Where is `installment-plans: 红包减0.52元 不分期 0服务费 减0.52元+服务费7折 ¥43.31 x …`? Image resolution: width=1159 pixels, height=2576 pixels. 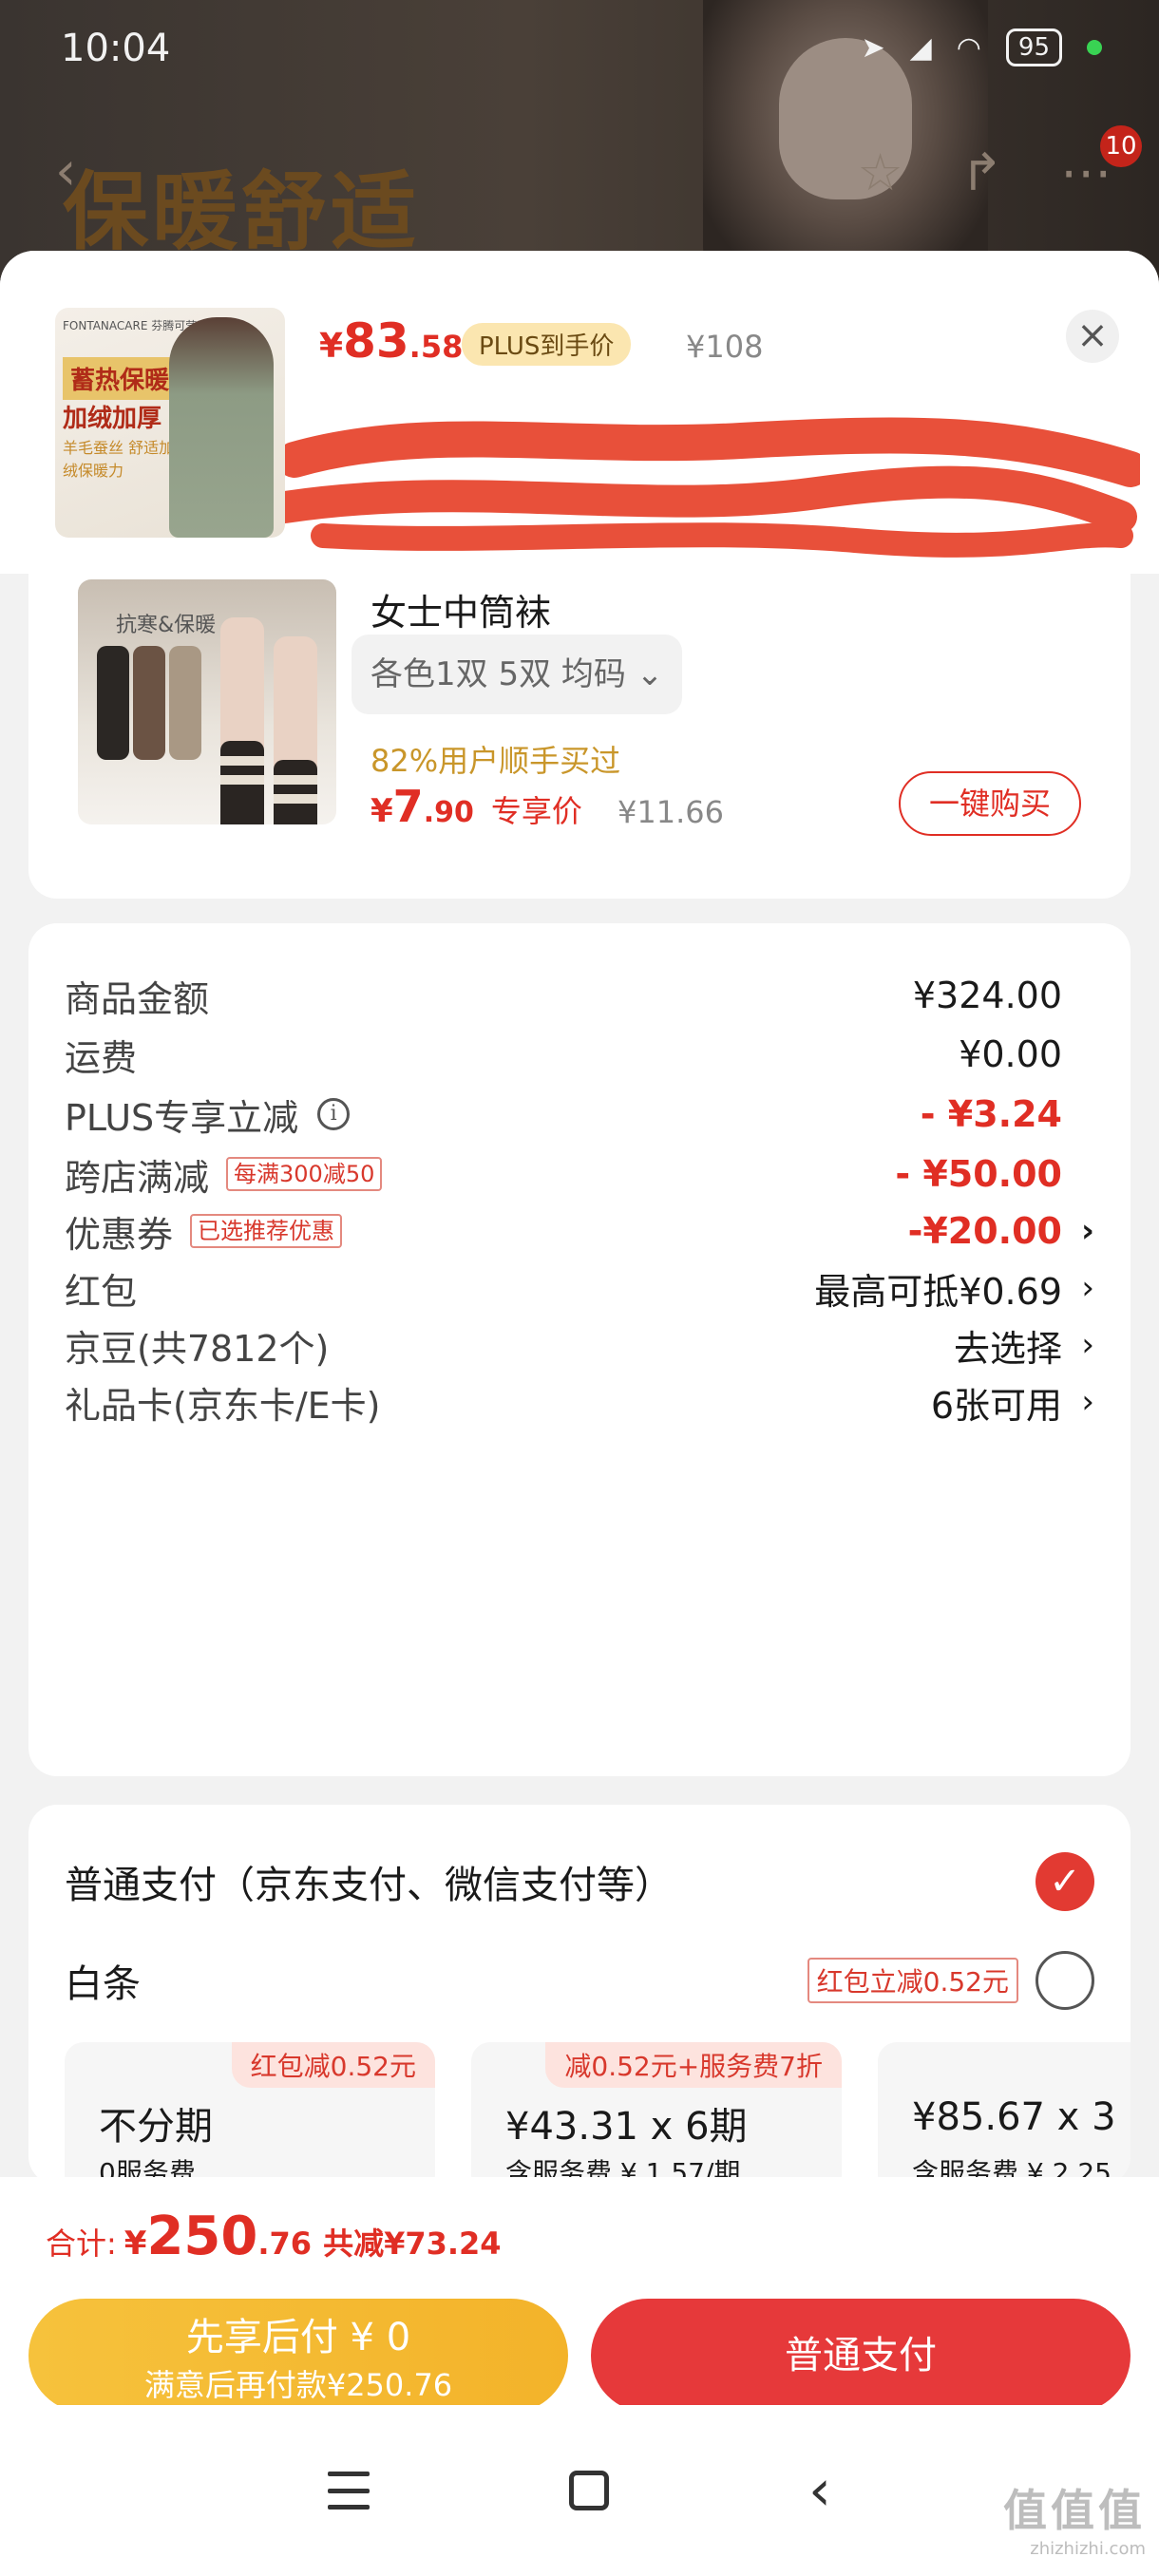 installment-plans: 红包减0.52元 不分期 0服务费 减0.52元+服务费7折 ¥43.31 x … is located at coordinates (597, 2113).